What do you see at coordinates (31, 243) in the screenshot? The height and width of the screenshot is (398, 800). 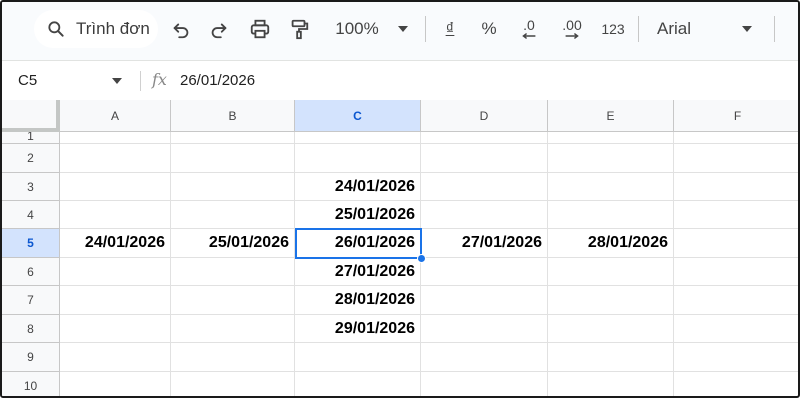 I see `row-header-5: 5` at bounding box center [31, 243].